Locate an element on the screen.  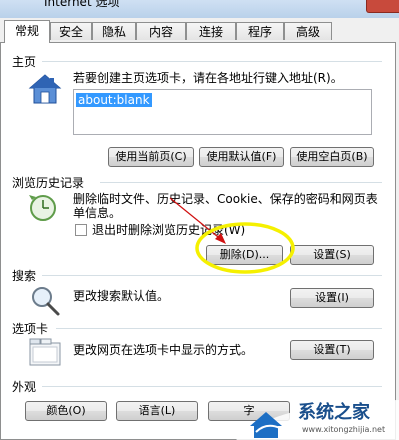
watermark-logo is located at coordinates (266, 425).